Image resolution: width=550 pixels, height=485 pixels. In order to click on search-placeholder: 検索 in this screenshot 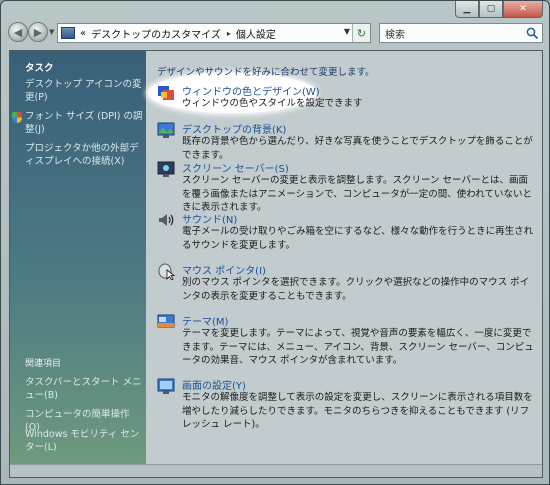, I will do `click(395, 35)`.